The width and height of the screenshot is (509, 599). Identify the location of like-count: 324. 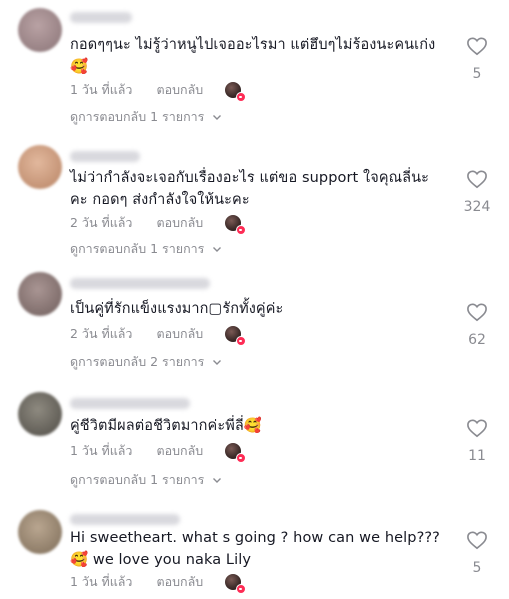
(477, 207).